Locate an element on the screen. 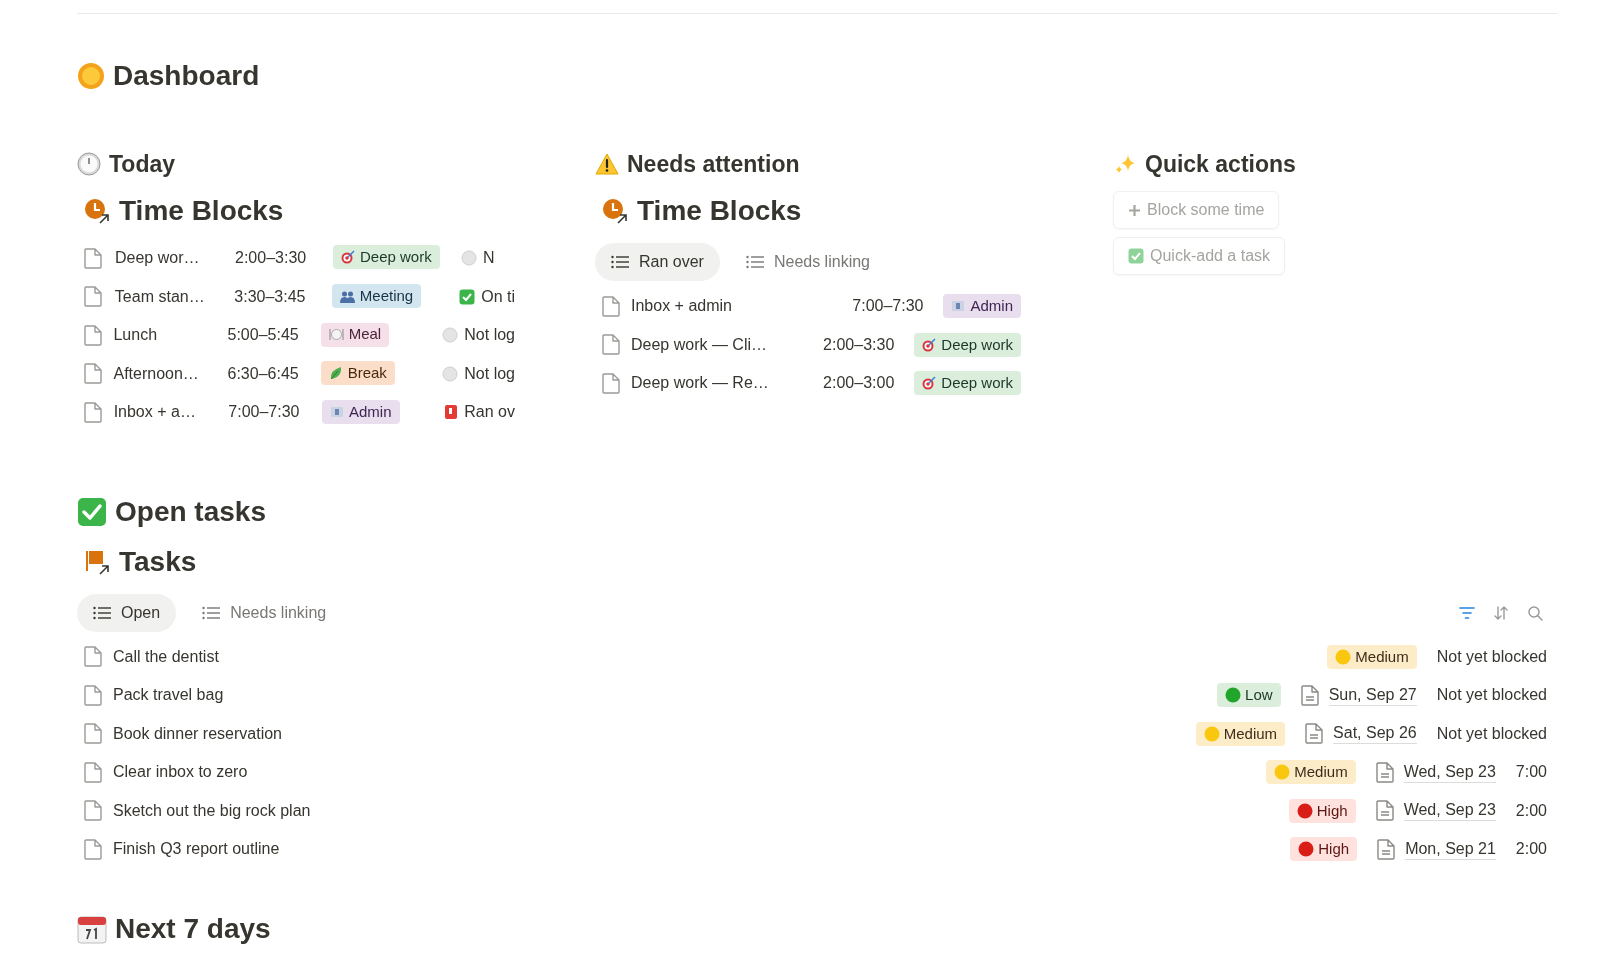 Image resolution: width=1600 pixels, height=968 pixels. section-heading: Today is located at coordinates (142, 164).